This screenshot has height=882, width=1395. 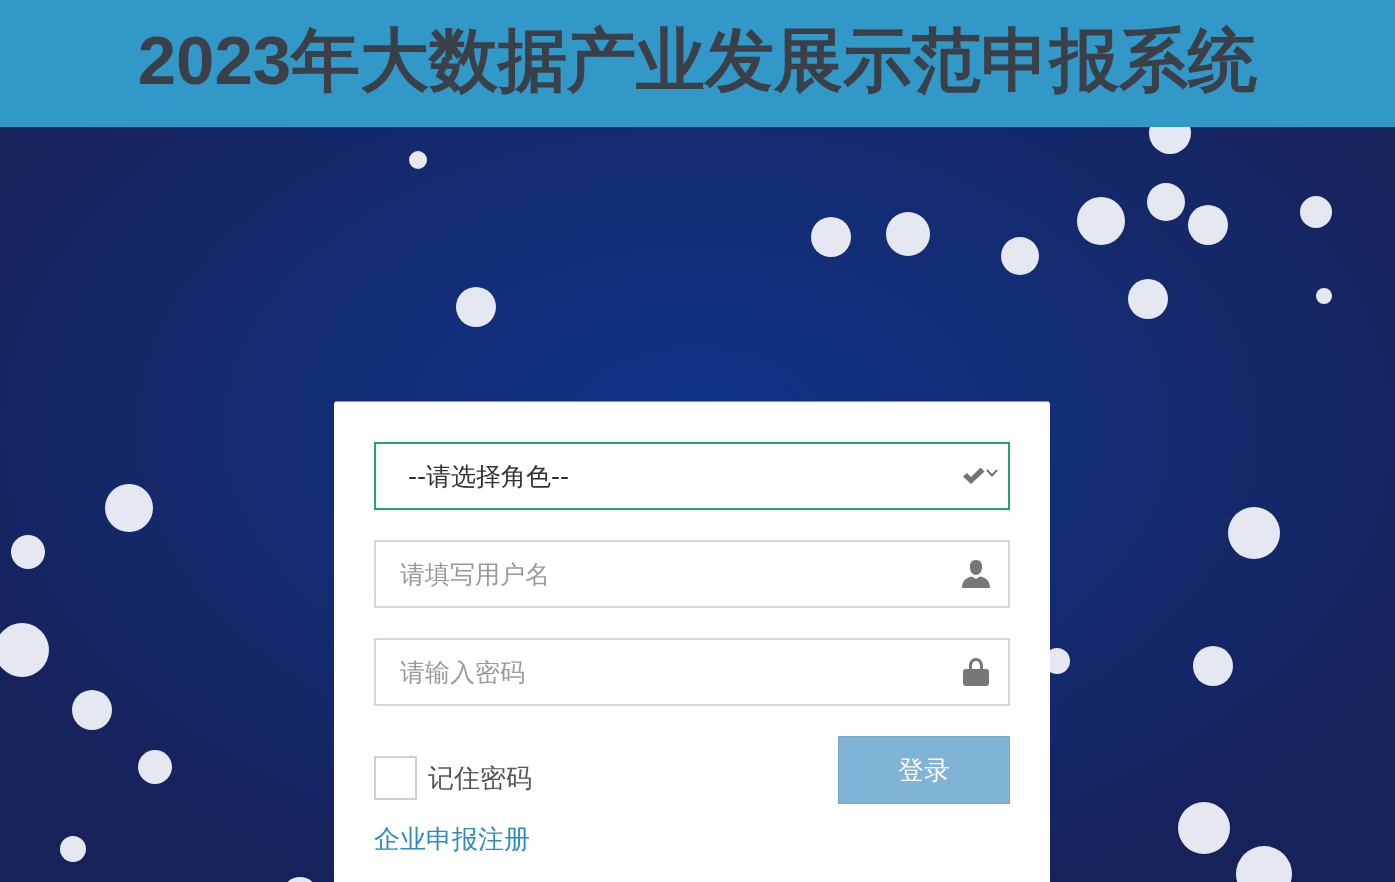 I want to click on page-title: 2023年大数据产业发展示范申报系统, so click(x=697, y=60).